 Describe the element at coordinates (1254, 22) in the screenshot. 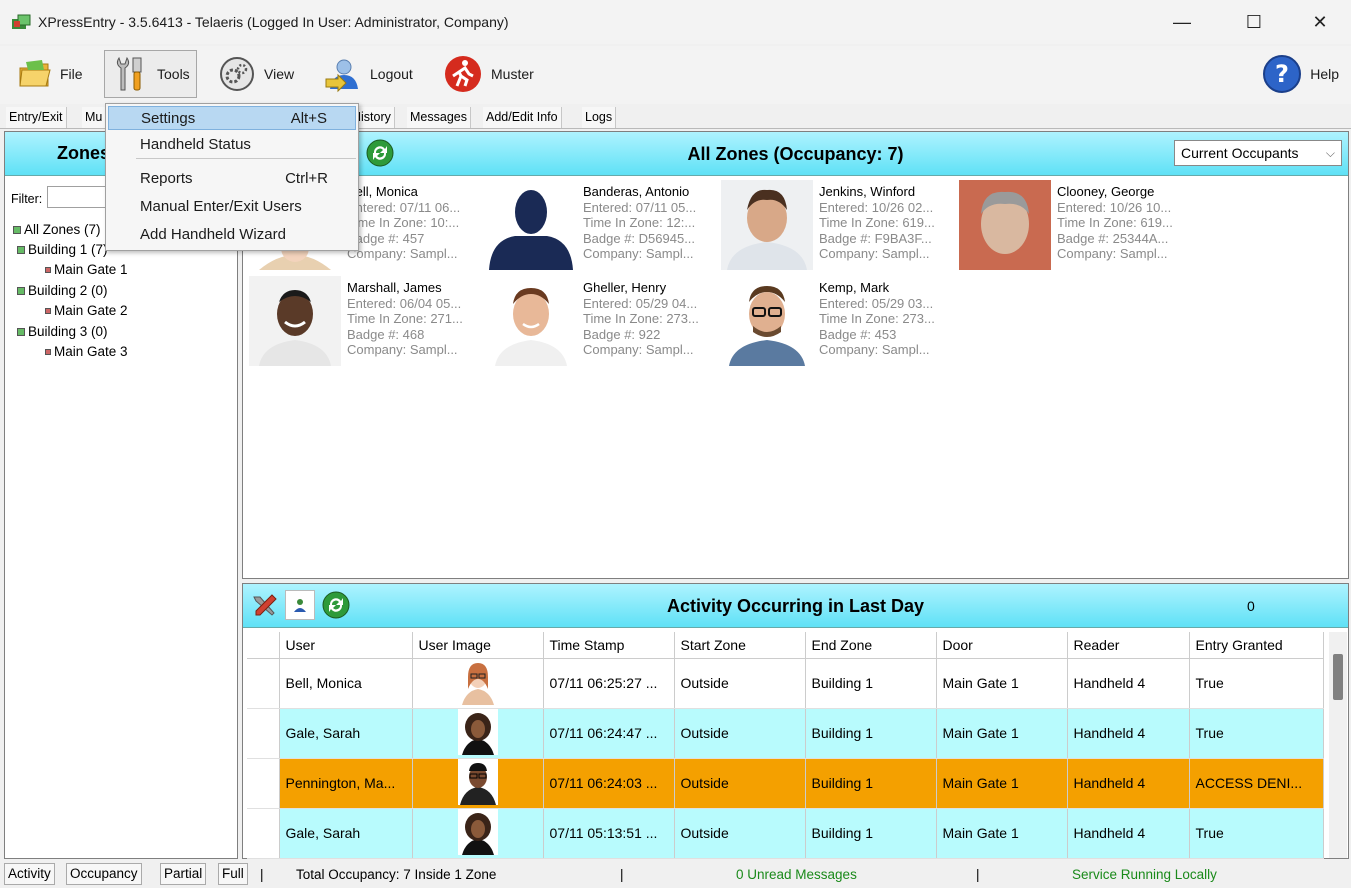

I see `maximize-button: ☐` at that location.